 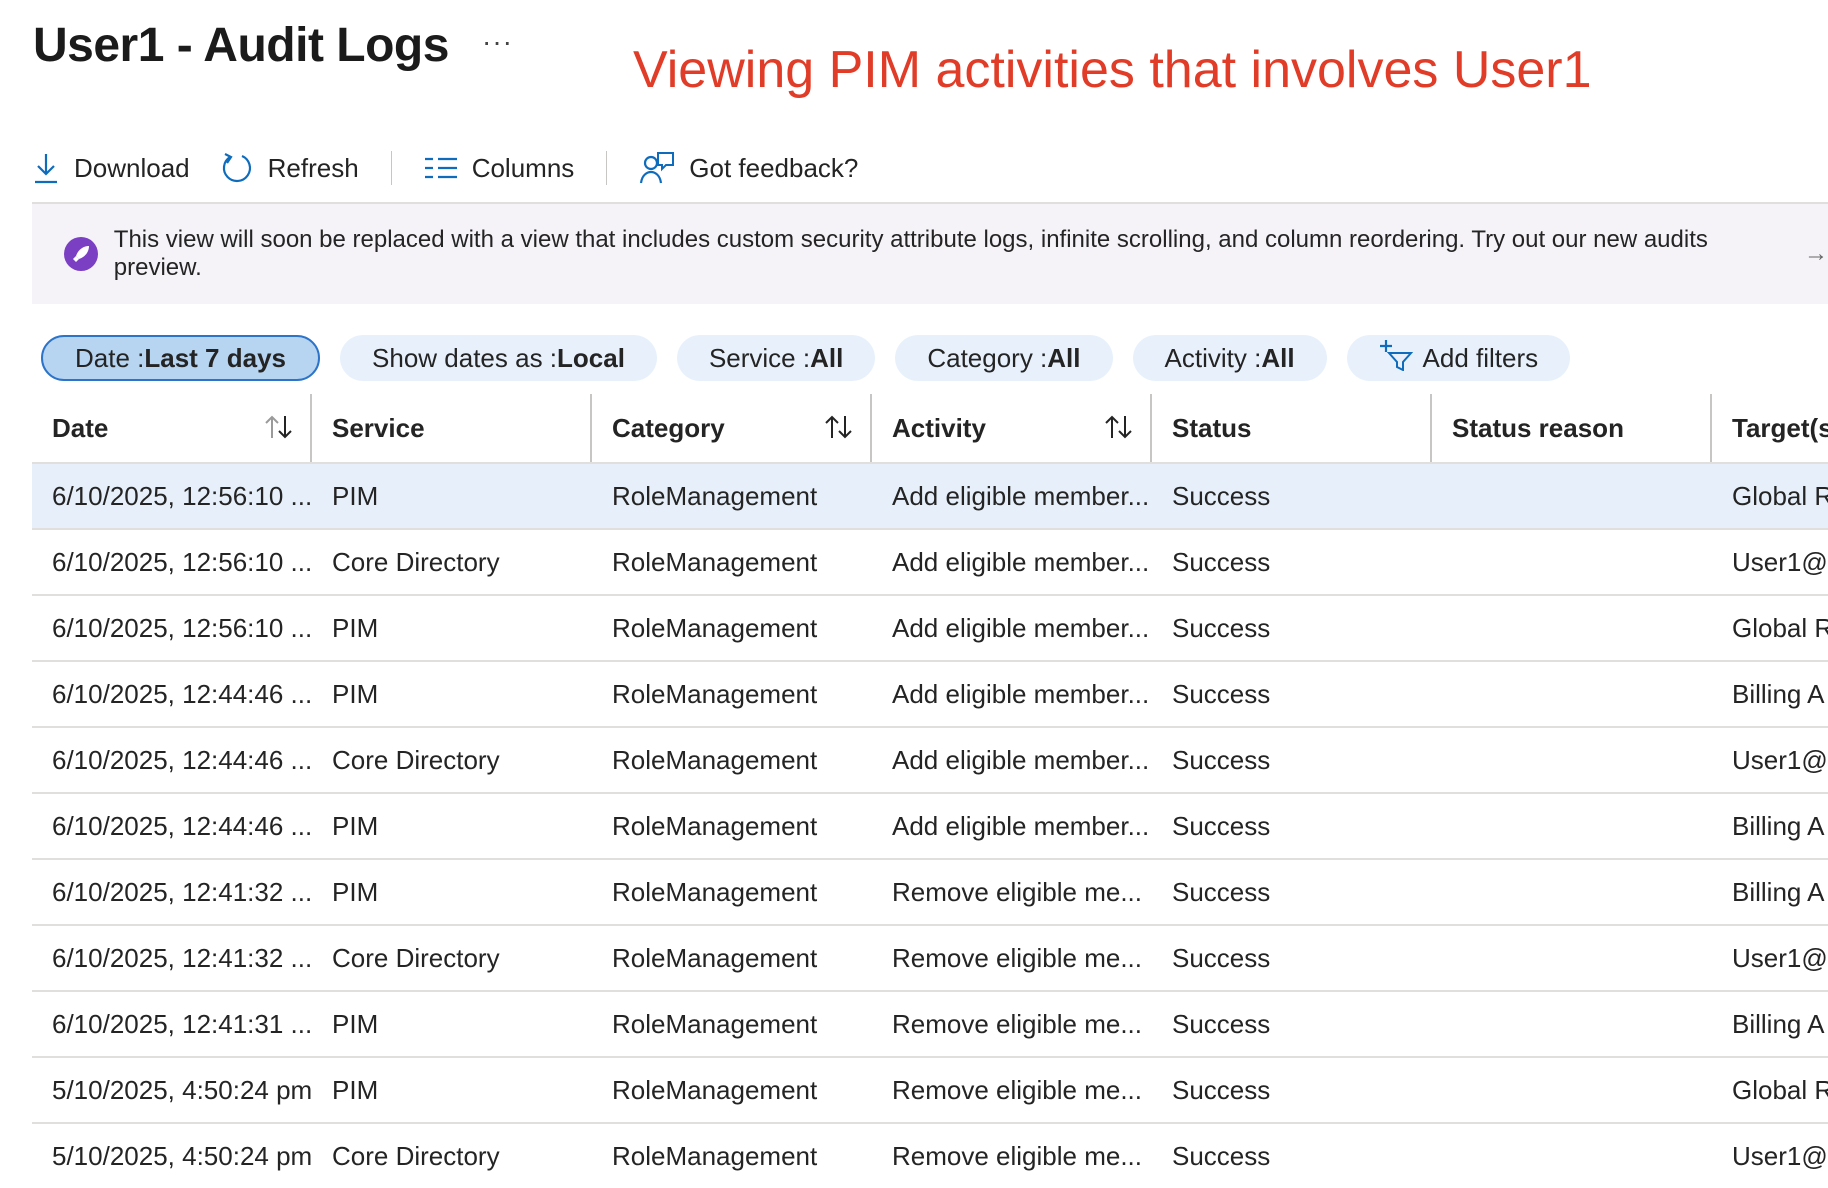 I want to click on add-filters-button: Add filters, so click(x=1458, y=358).